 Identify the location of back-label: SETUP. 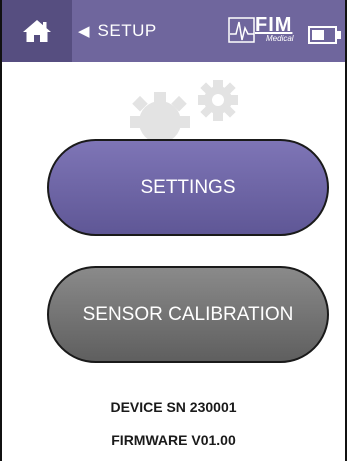
(127, 30).